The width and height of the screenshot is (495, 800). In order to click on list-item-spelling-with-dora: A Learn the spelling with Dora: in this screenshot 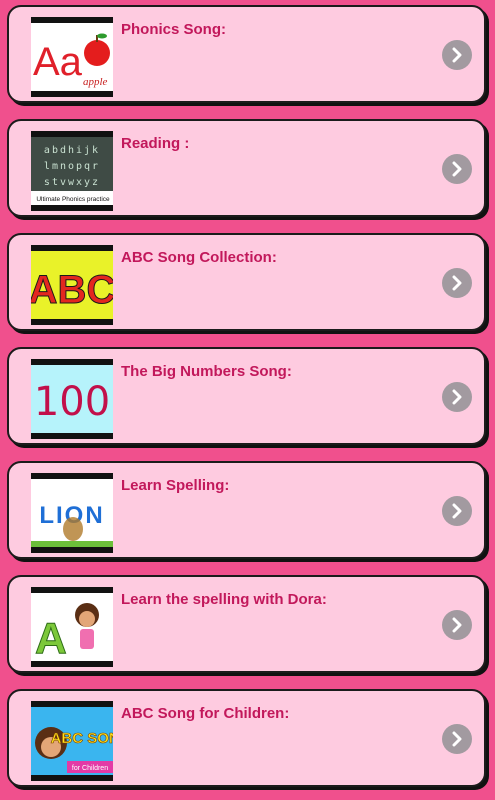, I will do `click(246, 624)`.